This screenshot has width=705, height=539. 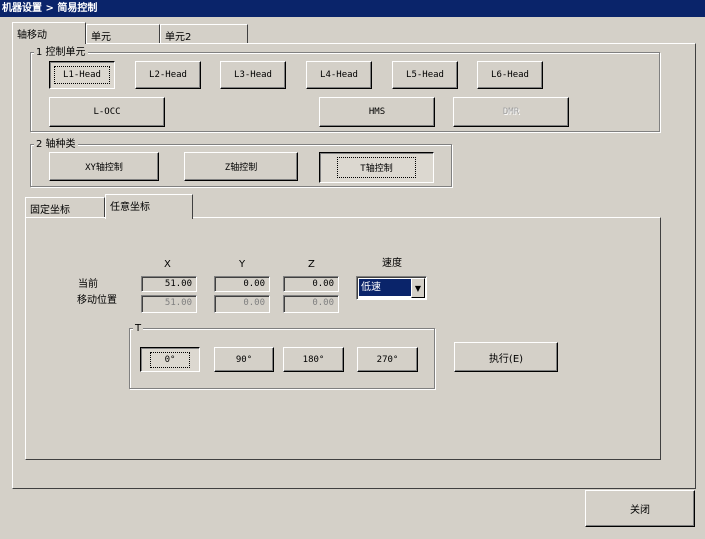 I want to click on l4-head-button: L4-Head, so click(x=339, y=75).